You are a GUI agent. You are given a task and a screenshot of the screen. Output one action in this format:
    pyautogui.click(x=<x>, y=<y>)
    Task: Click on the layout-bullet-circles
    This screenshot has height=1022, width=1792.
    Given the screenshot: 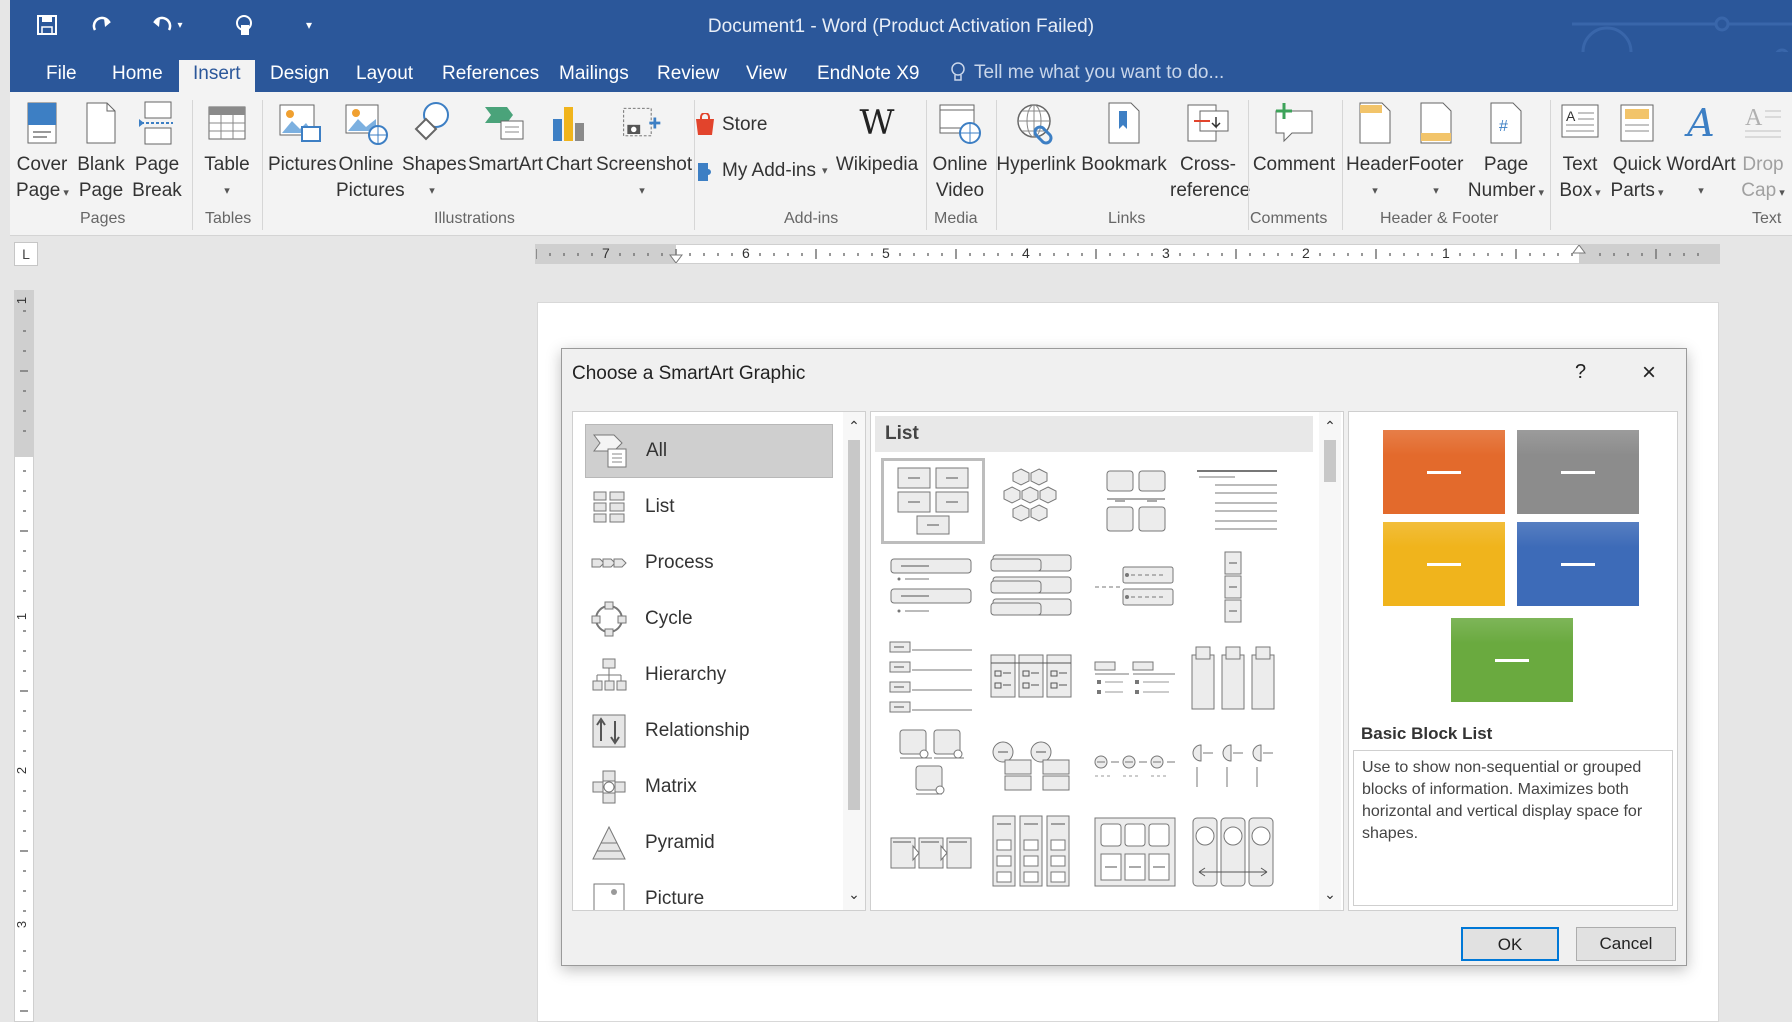 What is the action you would take?
    pyautogui.click(x=1135, y=766)
    